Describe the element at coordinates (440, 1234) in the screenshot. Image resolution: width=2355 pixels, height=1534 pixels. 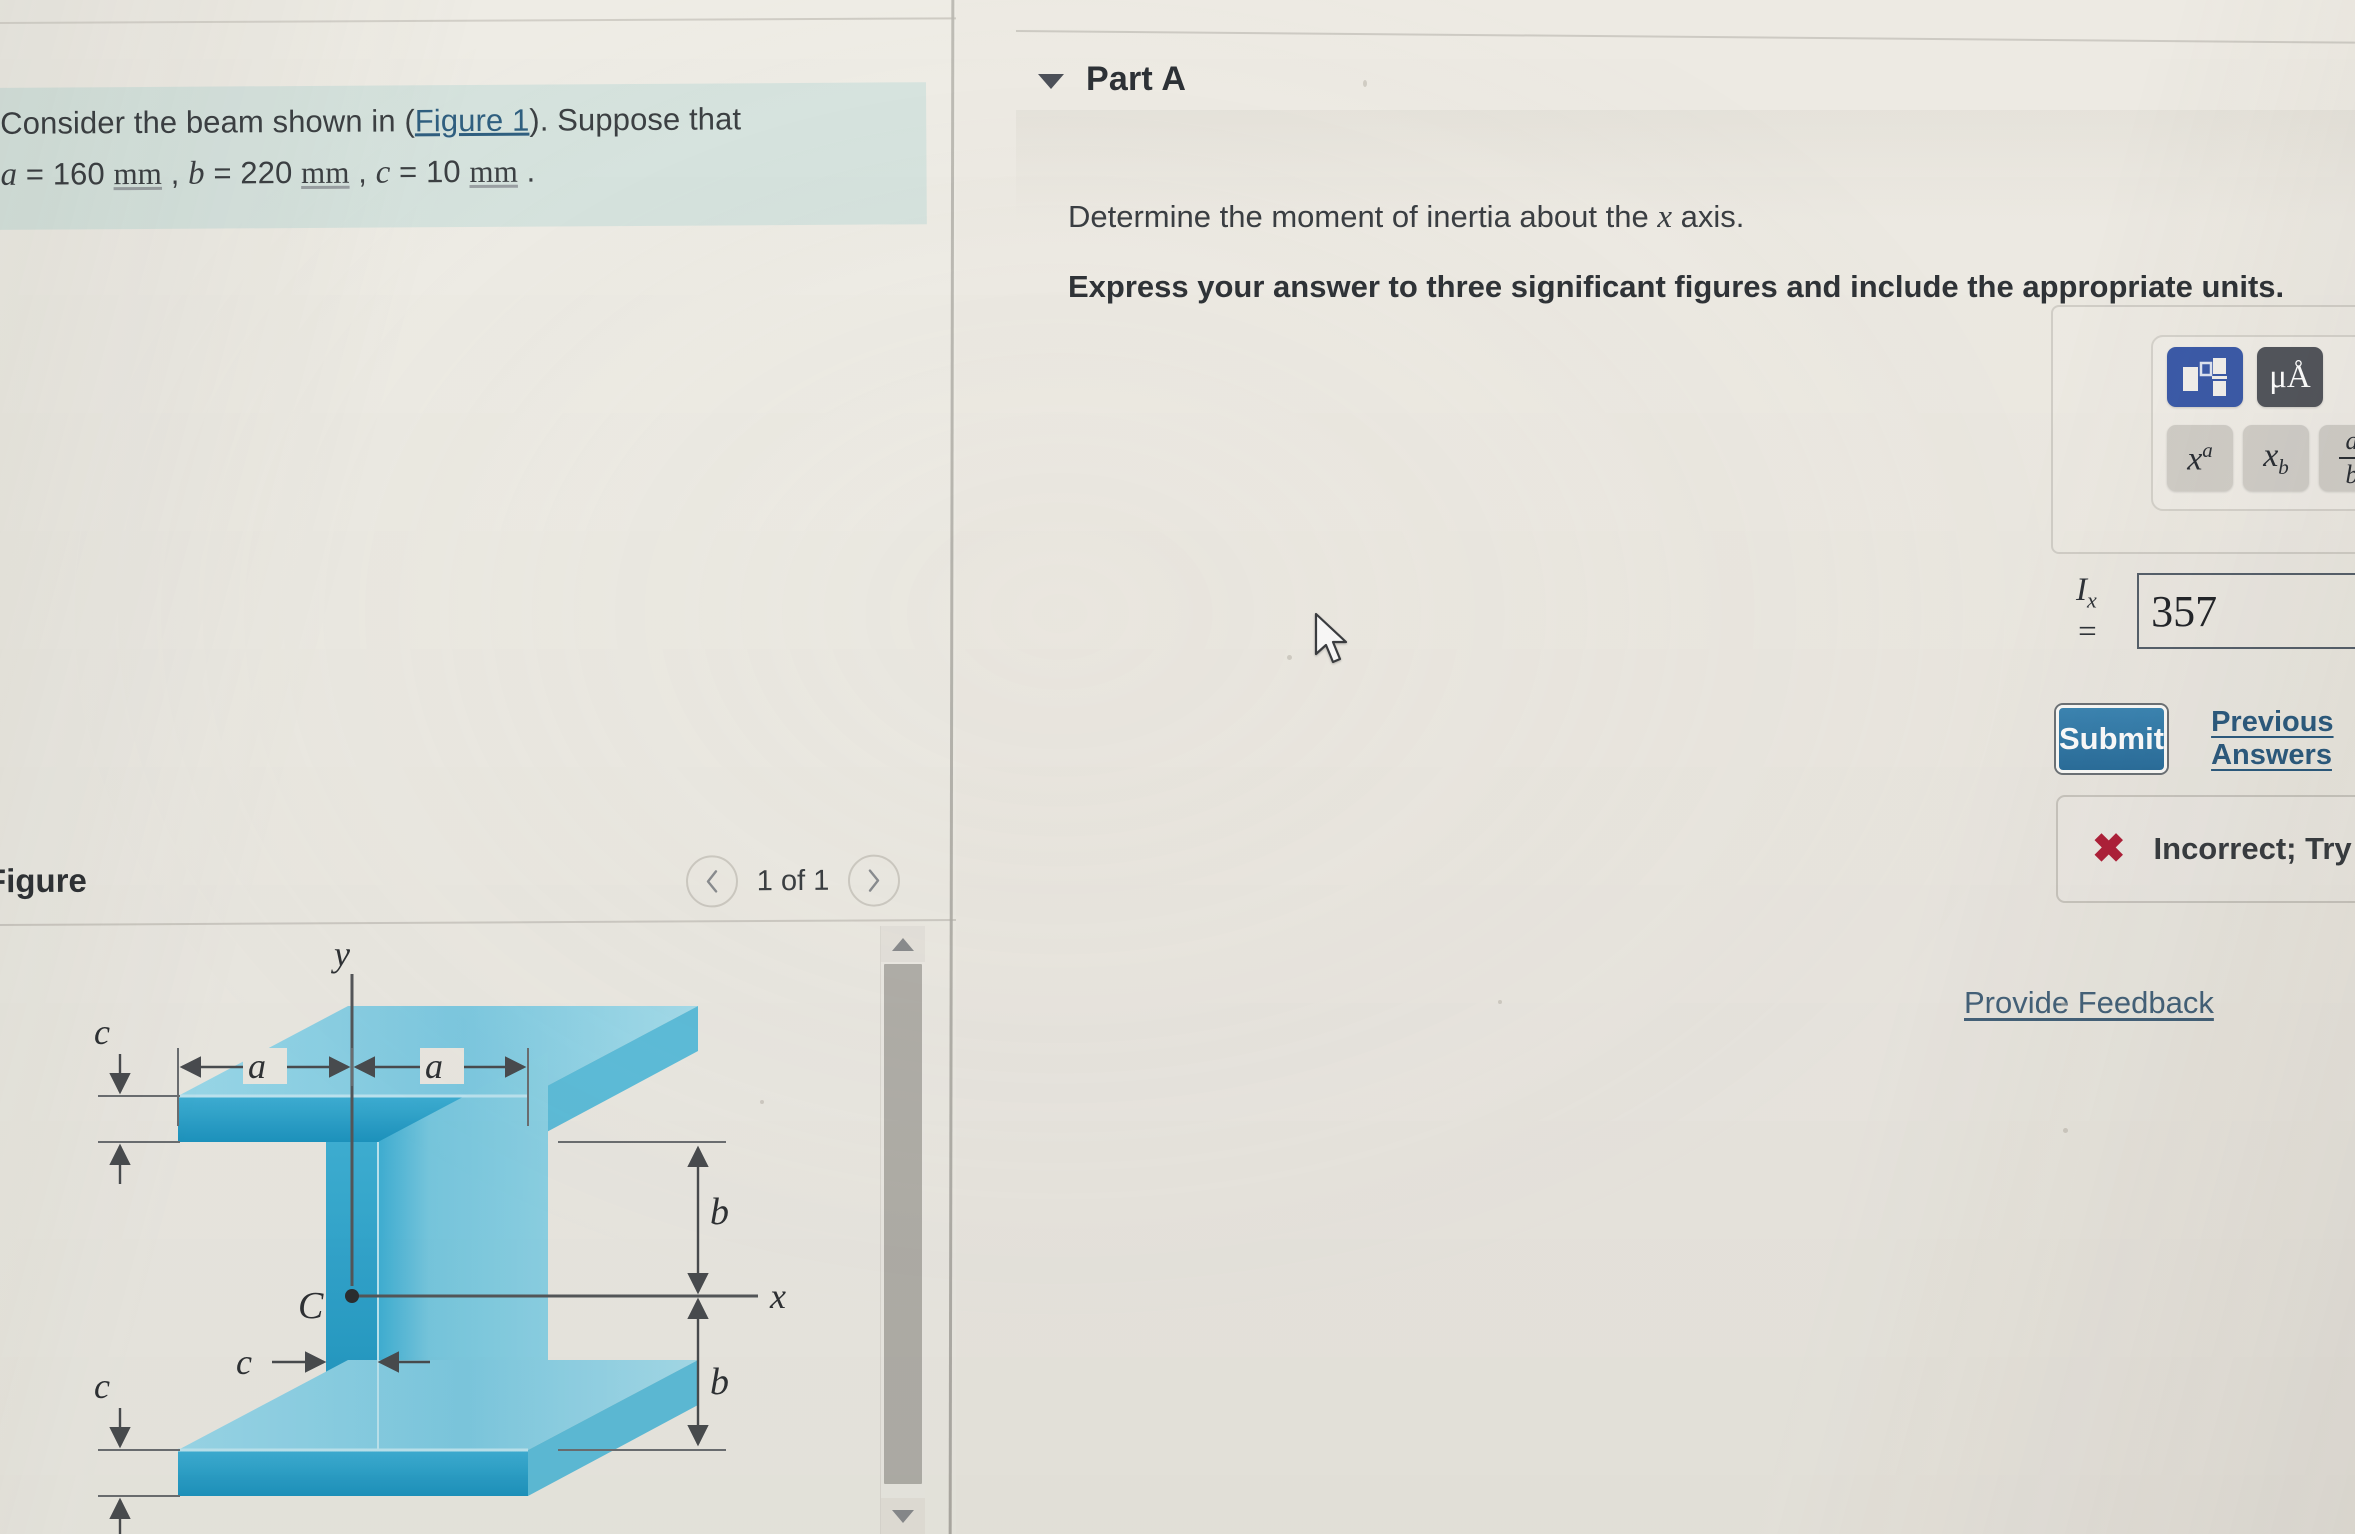
I see `beam-cross-section-diagram: y x C a a c c c b b` at that location.